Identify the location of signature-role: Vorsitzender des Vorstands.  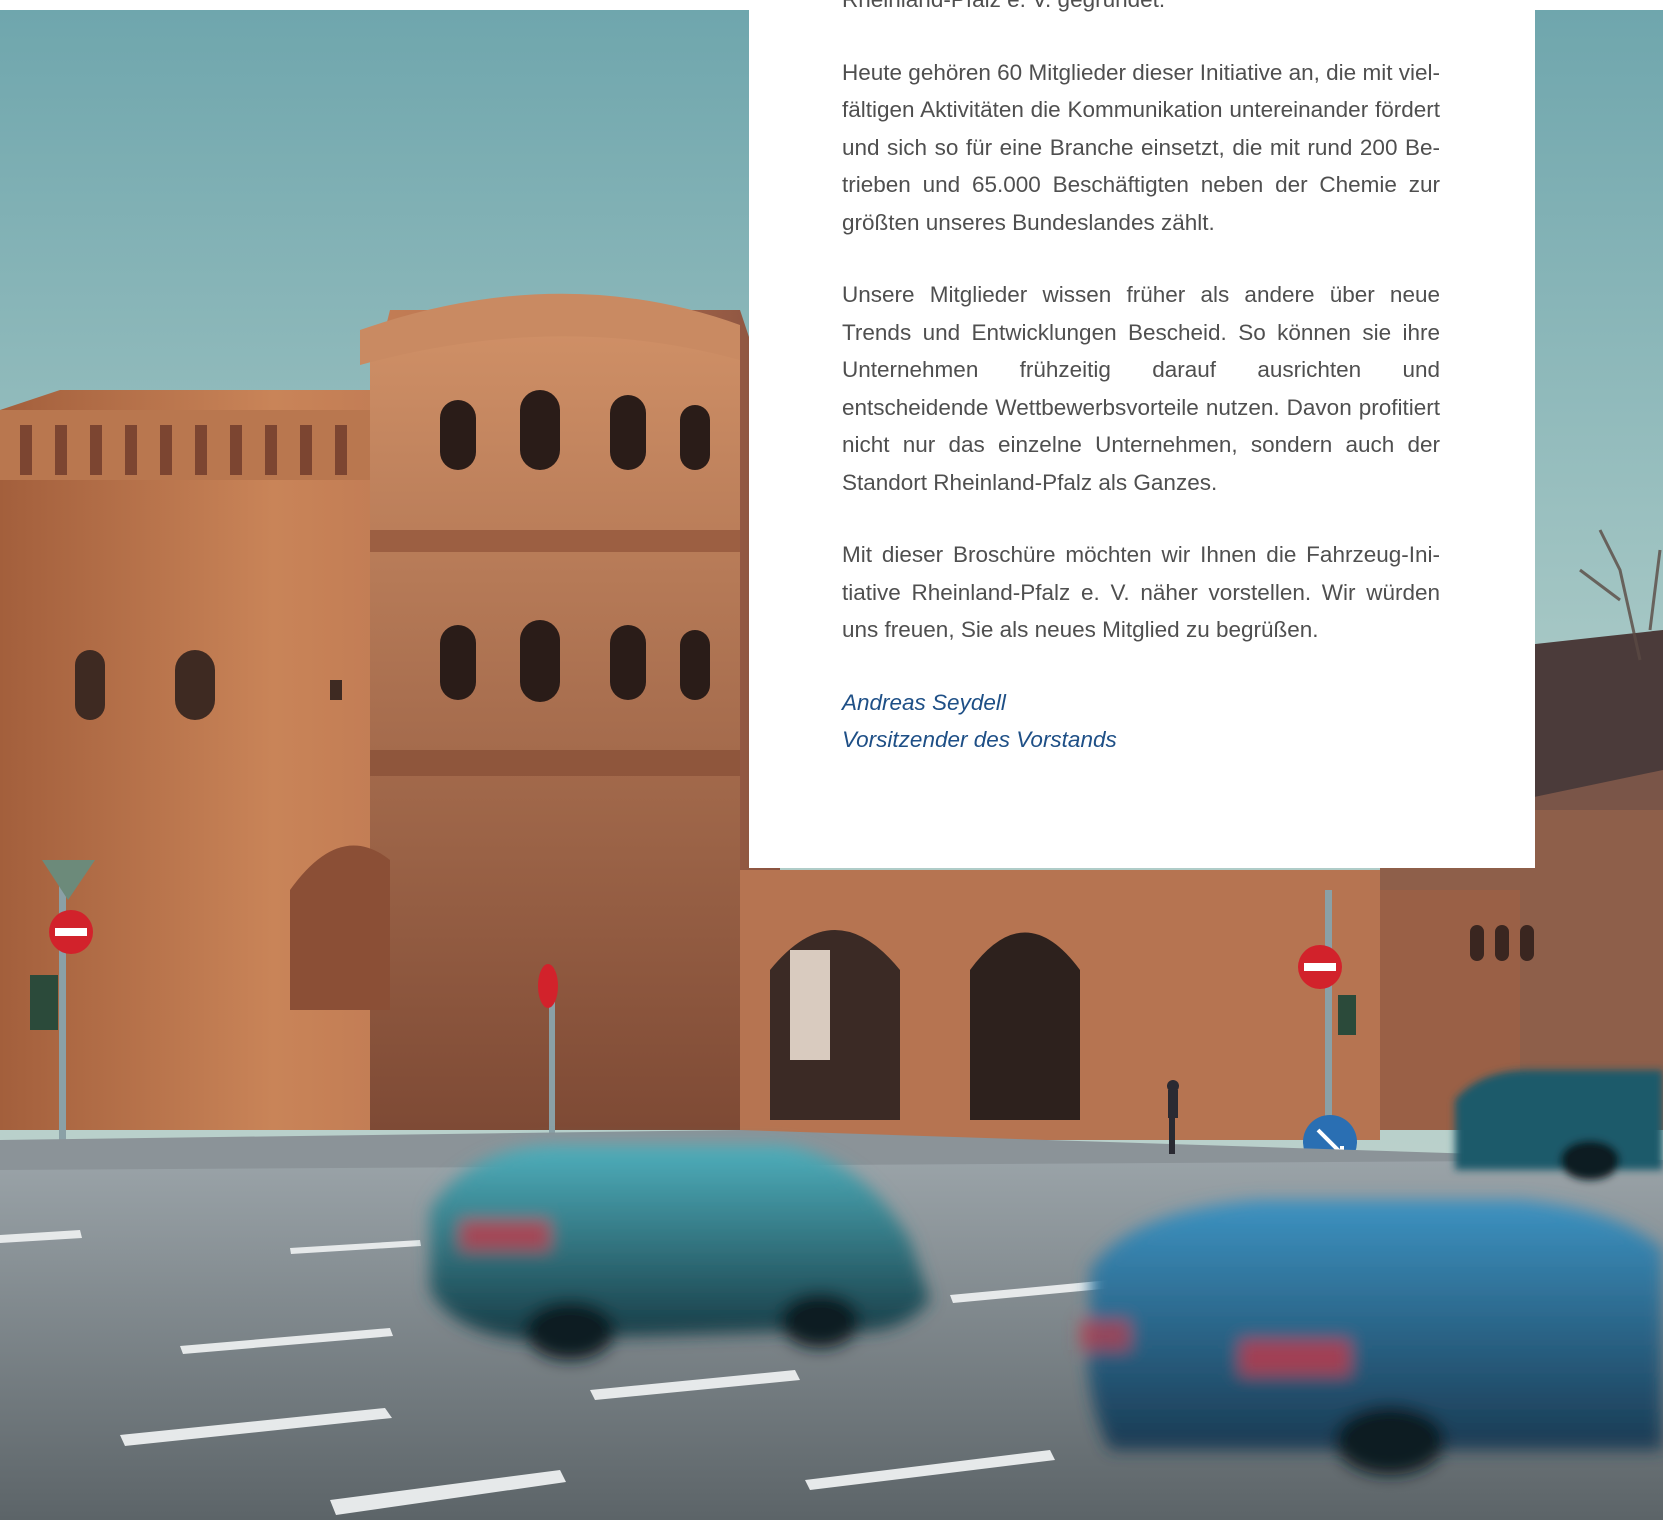
(979, 739).